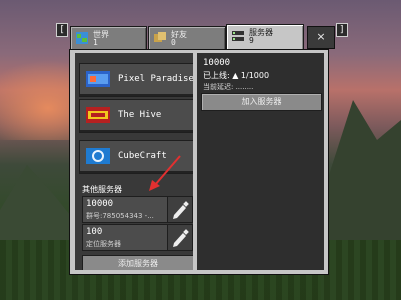  I want to click on tab-worlds-count: 1, so click(95, 42).